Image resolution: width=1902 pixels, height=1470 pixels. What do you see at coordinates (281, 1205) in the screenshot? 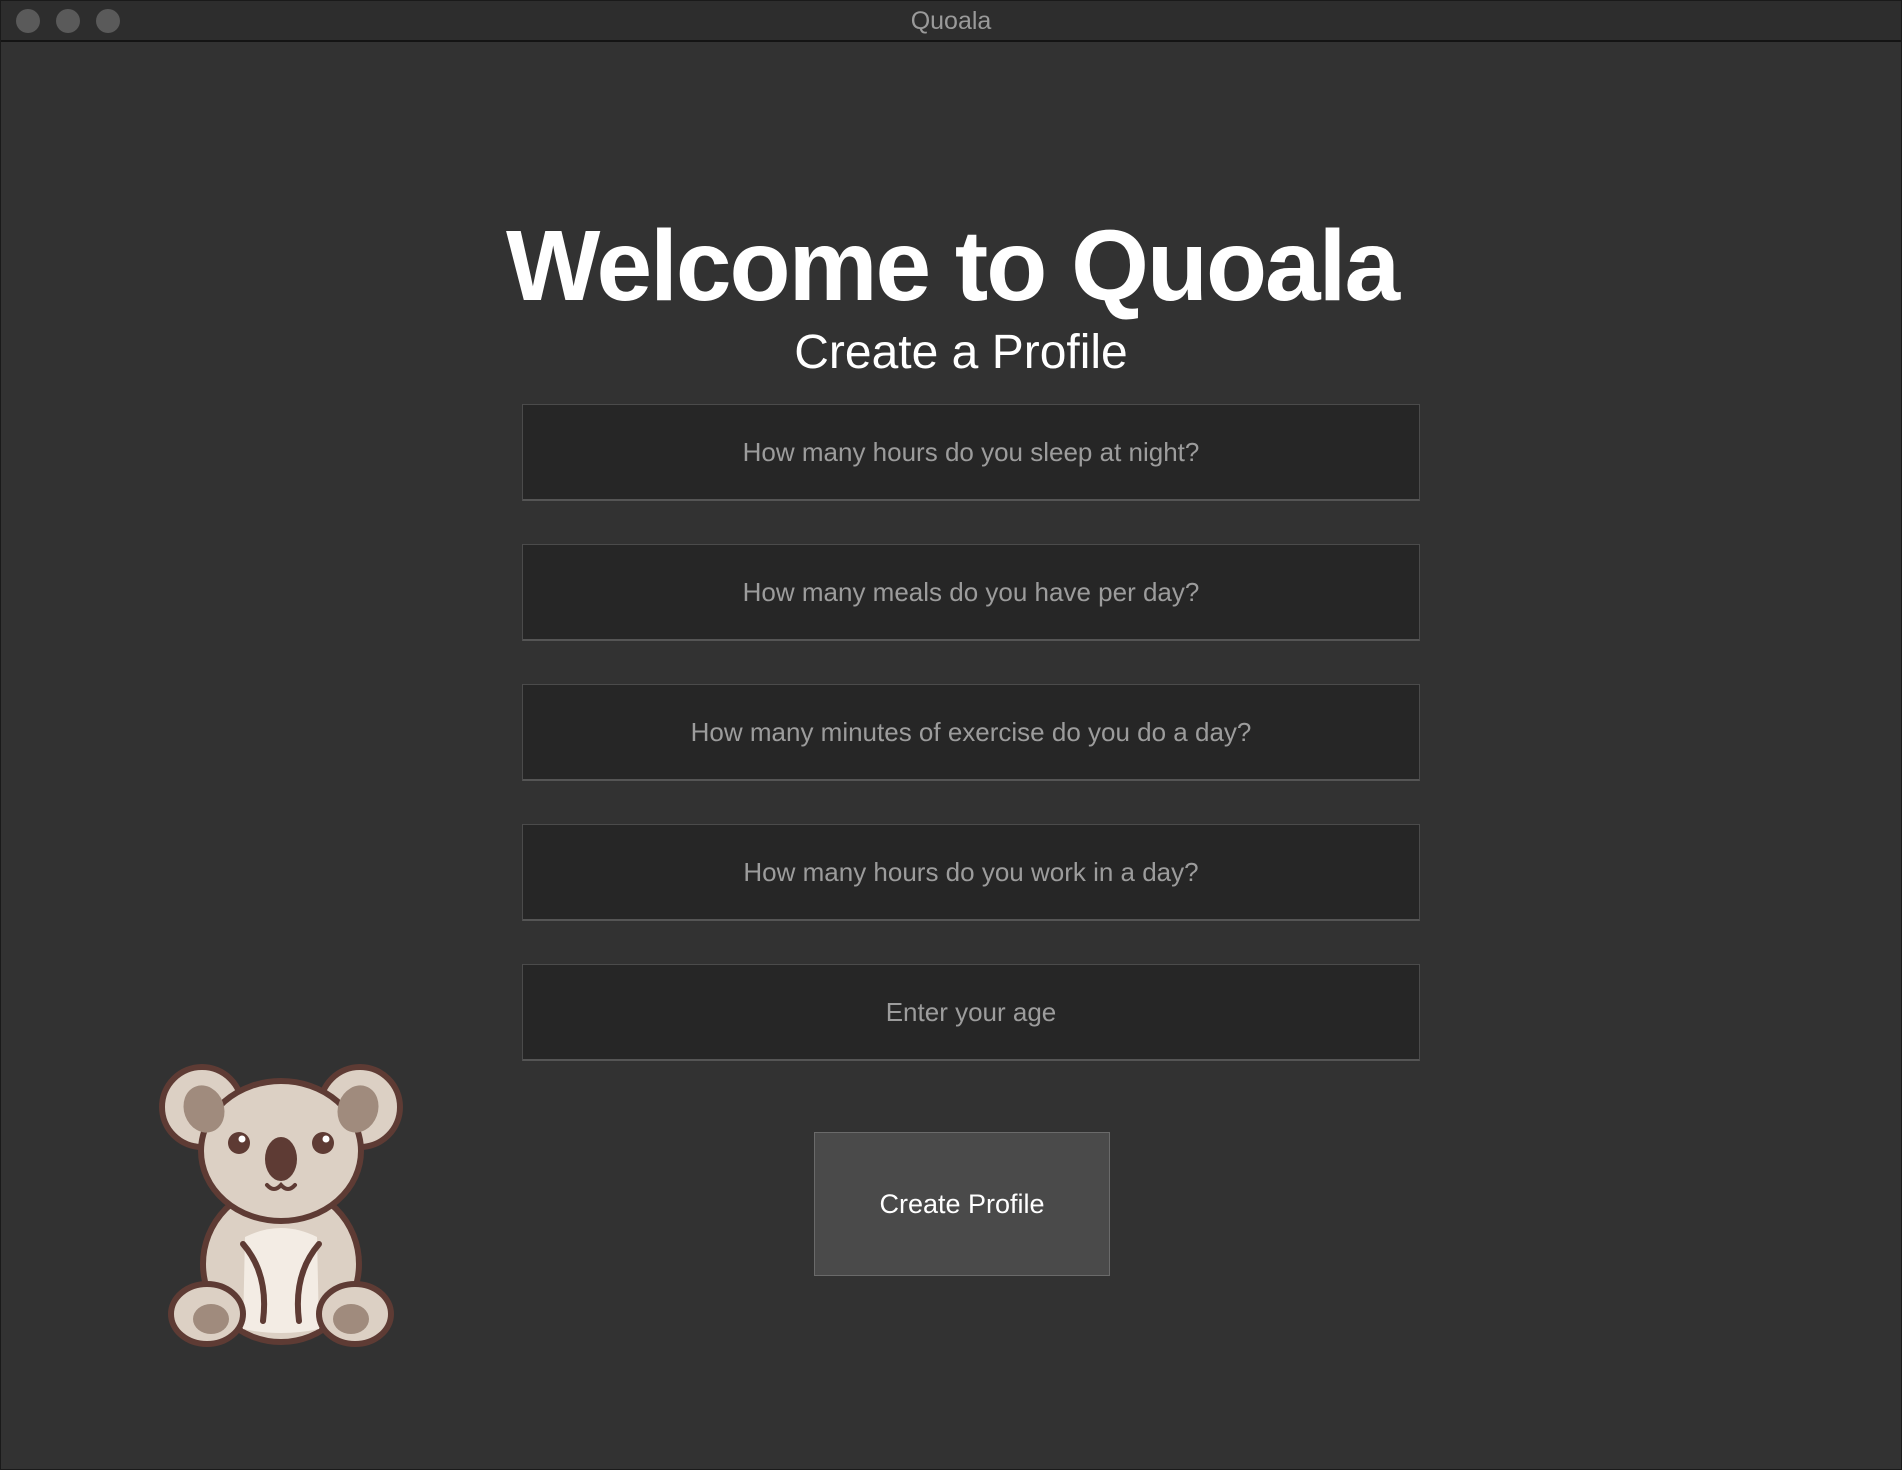
I see `koala-icon` at bounding box center [281, 1205].